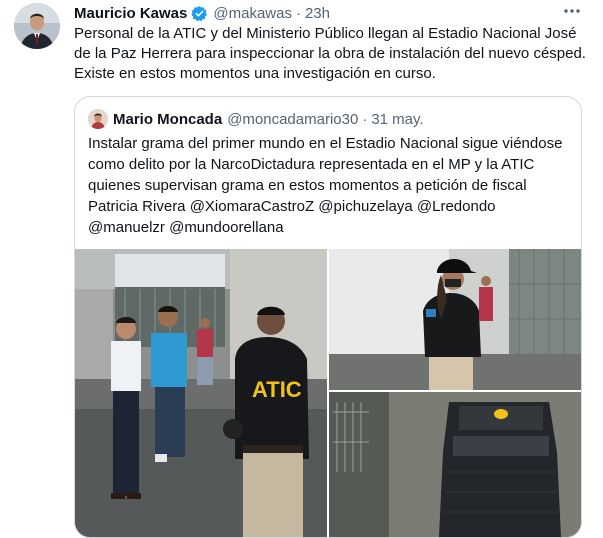 This screenshot has height=538, width=603. What do you see at coordinates (572, 11) in the screenshot?
I see `more-options-icon` at bounding box center [572, 11].